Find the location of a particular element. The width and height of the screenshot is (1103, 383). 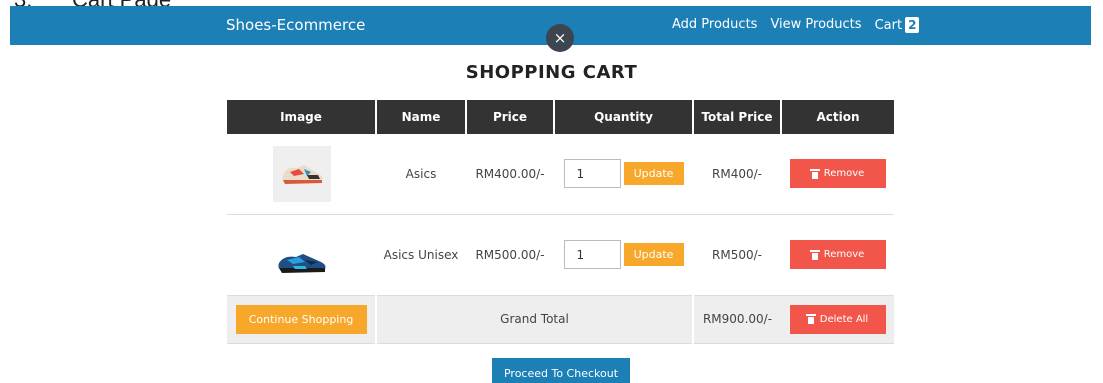

column-header-image: Image is located at coordinates (302, 117).